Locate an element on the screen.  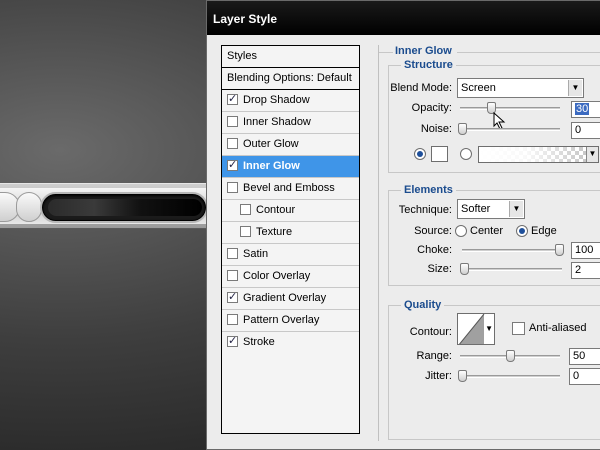
style-item-stroke: Stroke is located at coordinates (290, 343).